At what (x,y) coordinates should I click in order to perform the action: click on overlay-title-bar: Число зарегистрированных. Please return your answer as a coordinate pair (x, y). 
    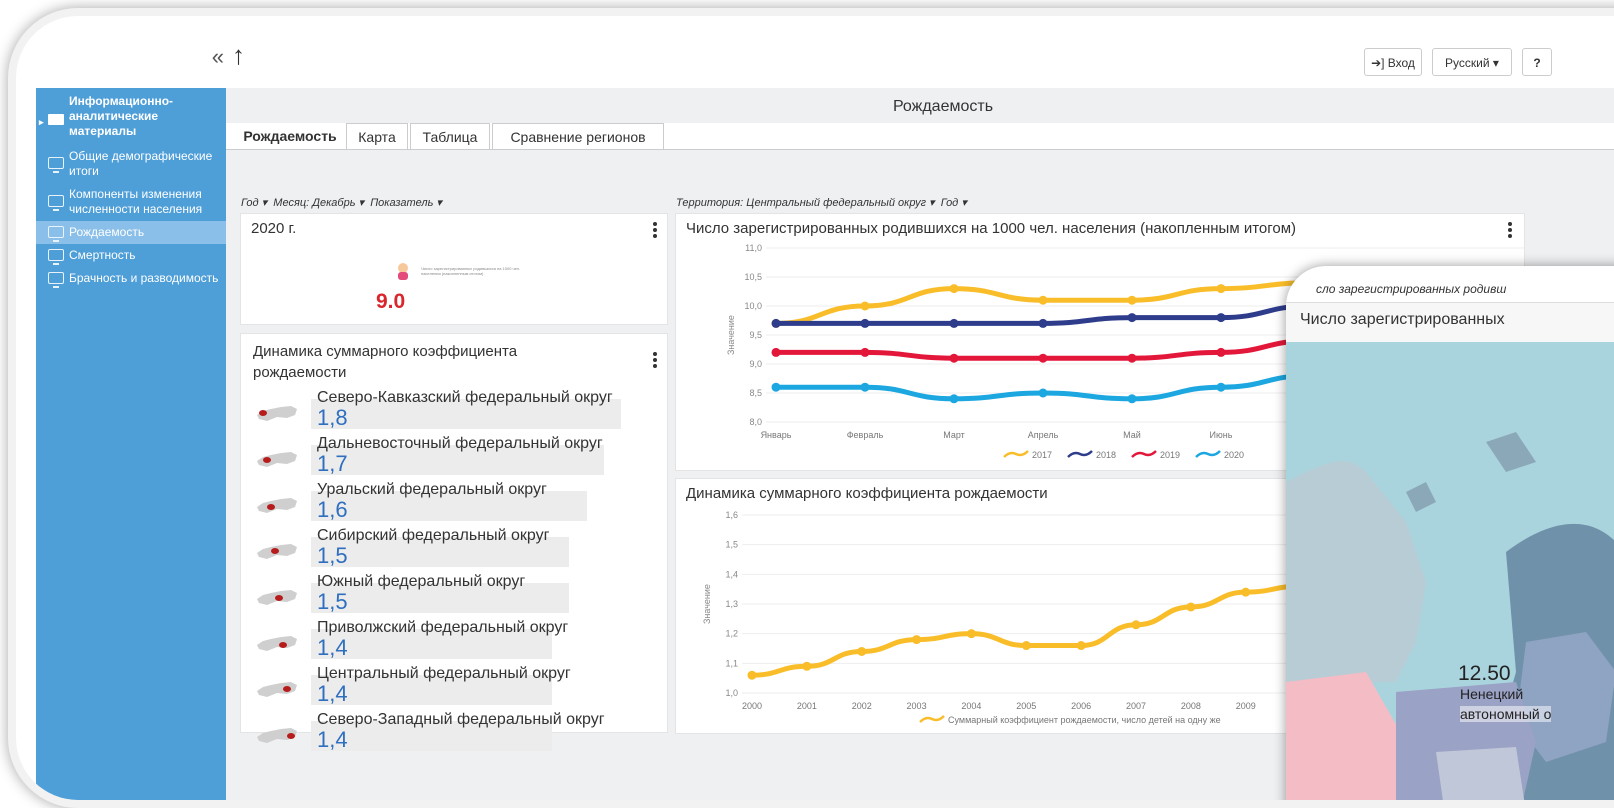
    Looking at the image, I should click on (1450, 323).